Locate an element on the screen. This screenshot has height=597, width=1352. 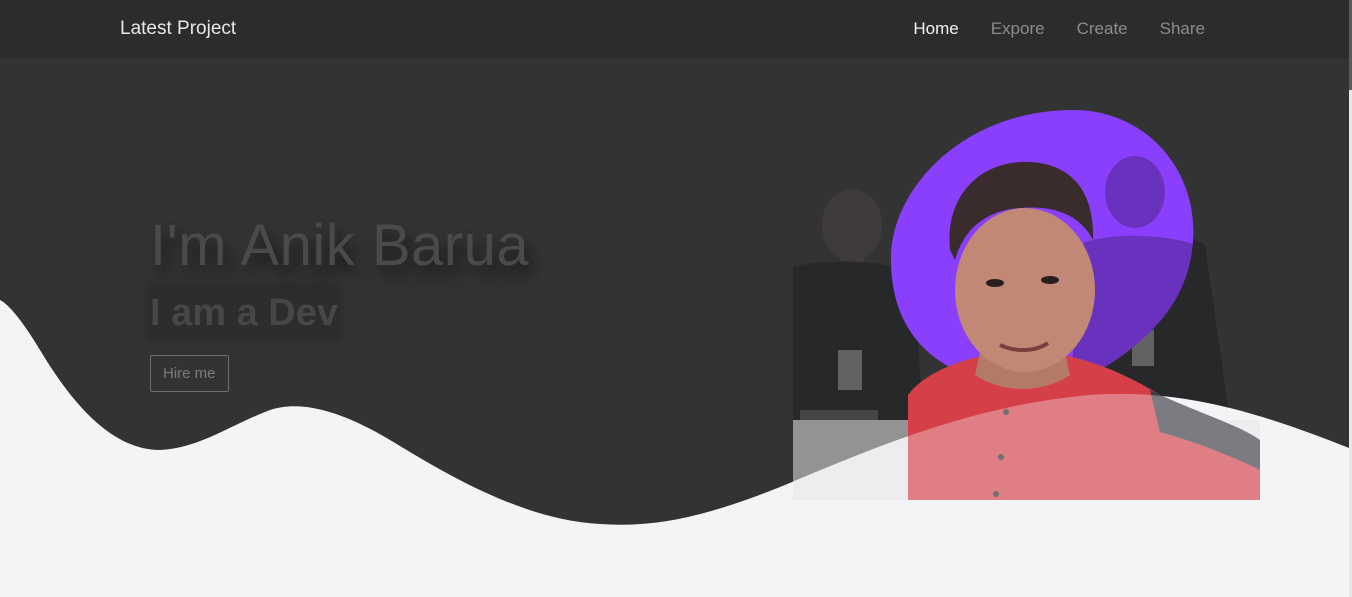
nav-item-expore: Expore is located at coordinates (1018, 29).